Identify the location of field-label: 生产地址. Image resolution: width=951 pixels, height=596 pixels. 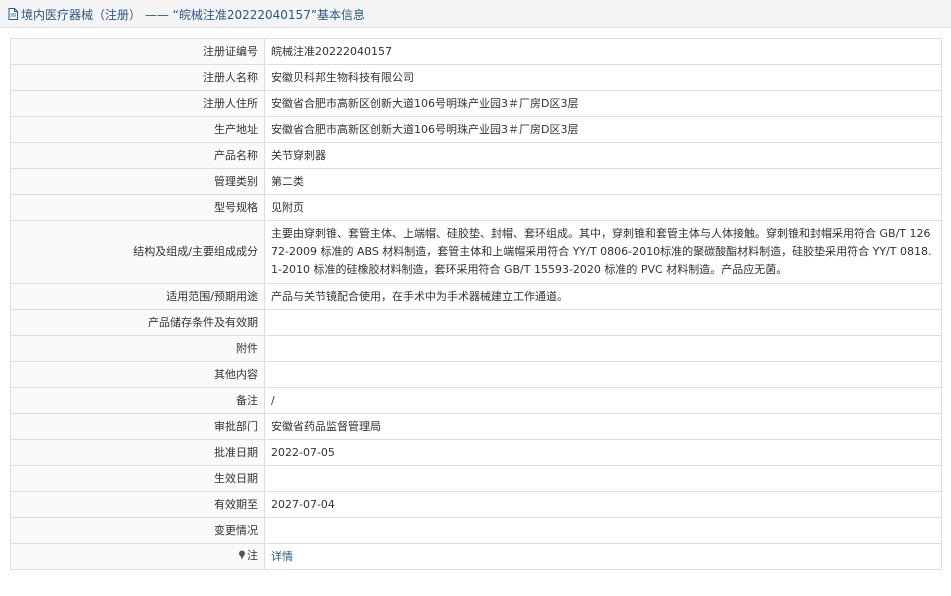
(137, 129).